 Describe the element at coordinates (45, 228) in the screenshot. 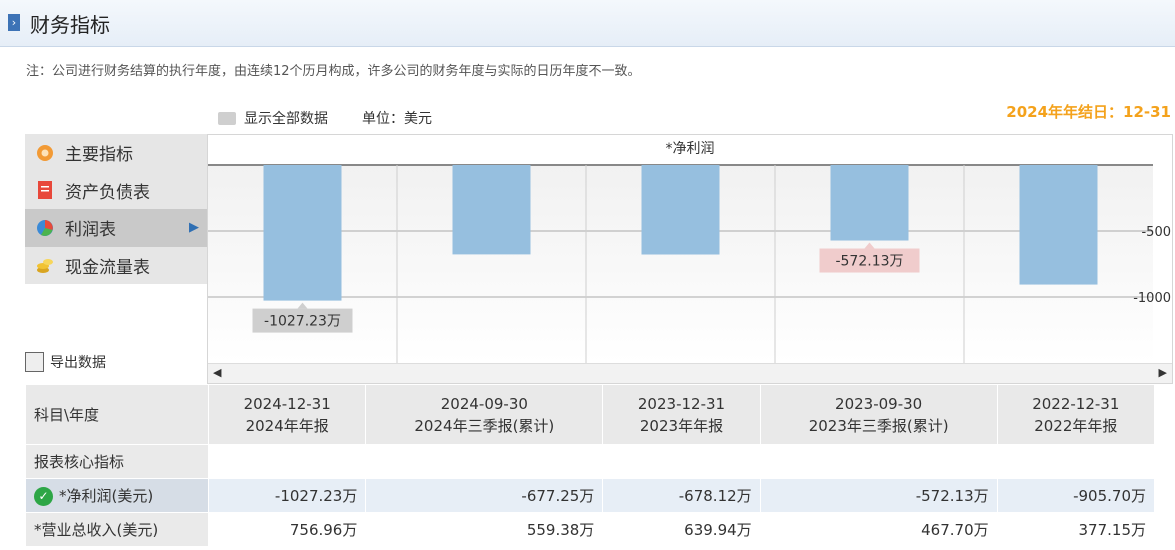

I see `pie-chart-icon` at that location.